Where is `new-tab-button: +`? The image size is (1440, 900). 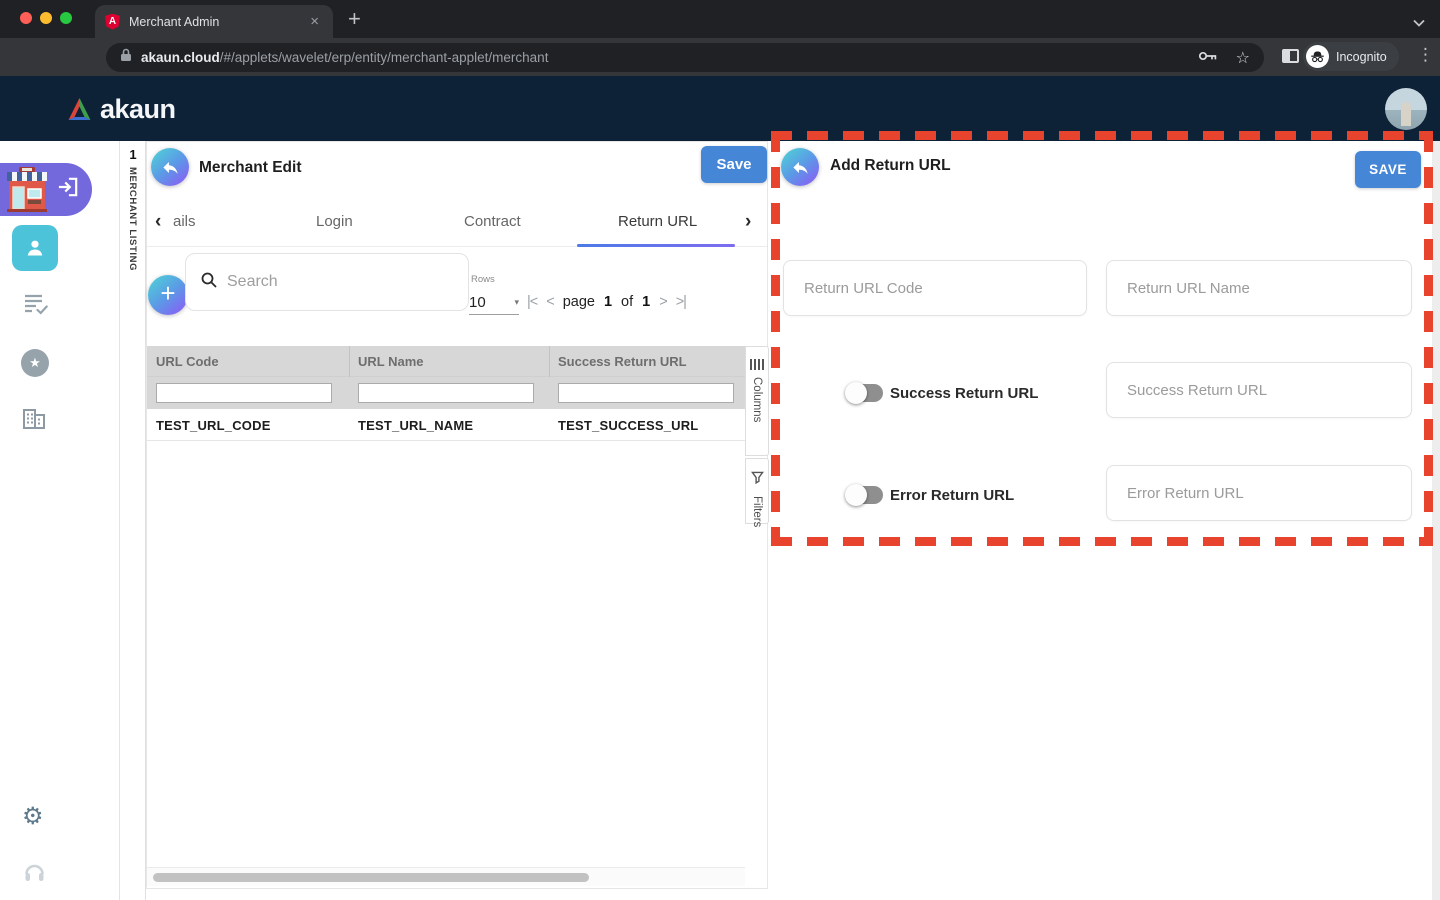
new-tab-button: + is located at coordinates (354, 19).